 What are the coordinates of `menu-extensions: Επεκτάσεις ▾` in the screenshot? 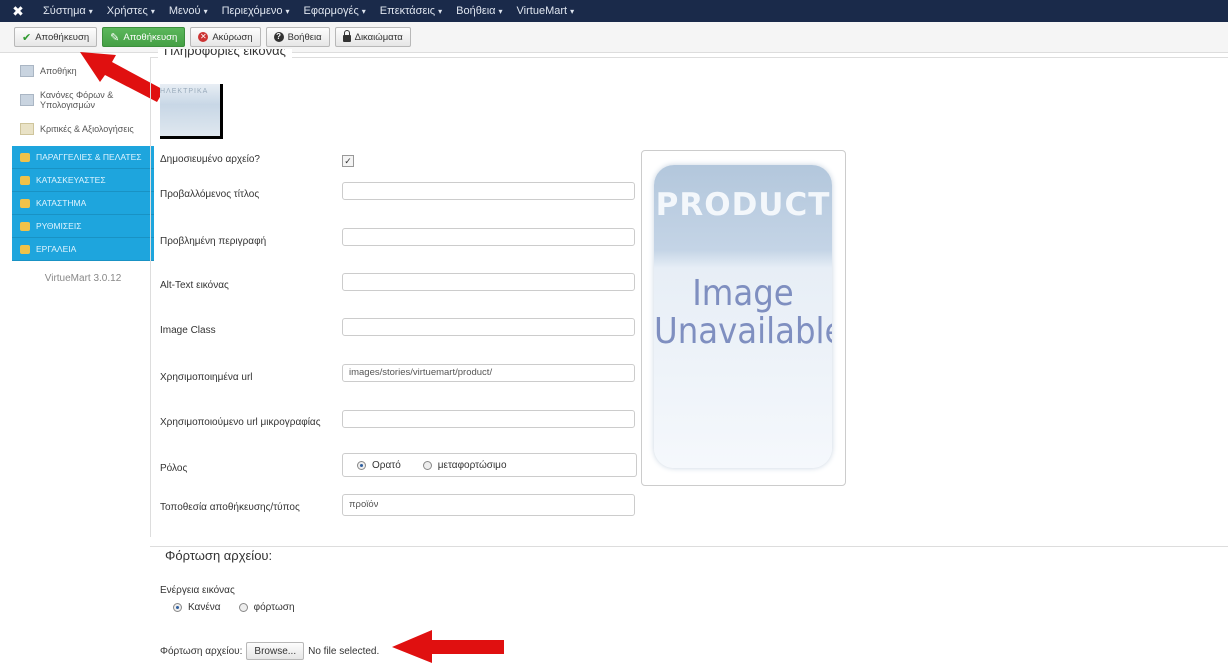 It's located at (411, 11).